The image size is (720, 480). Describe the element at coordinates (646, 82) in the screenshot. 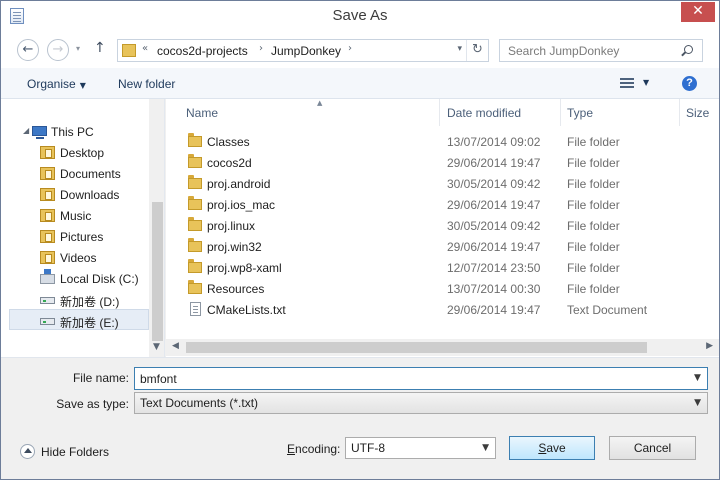

I see `view-options-dropdown: ▼` at that location.